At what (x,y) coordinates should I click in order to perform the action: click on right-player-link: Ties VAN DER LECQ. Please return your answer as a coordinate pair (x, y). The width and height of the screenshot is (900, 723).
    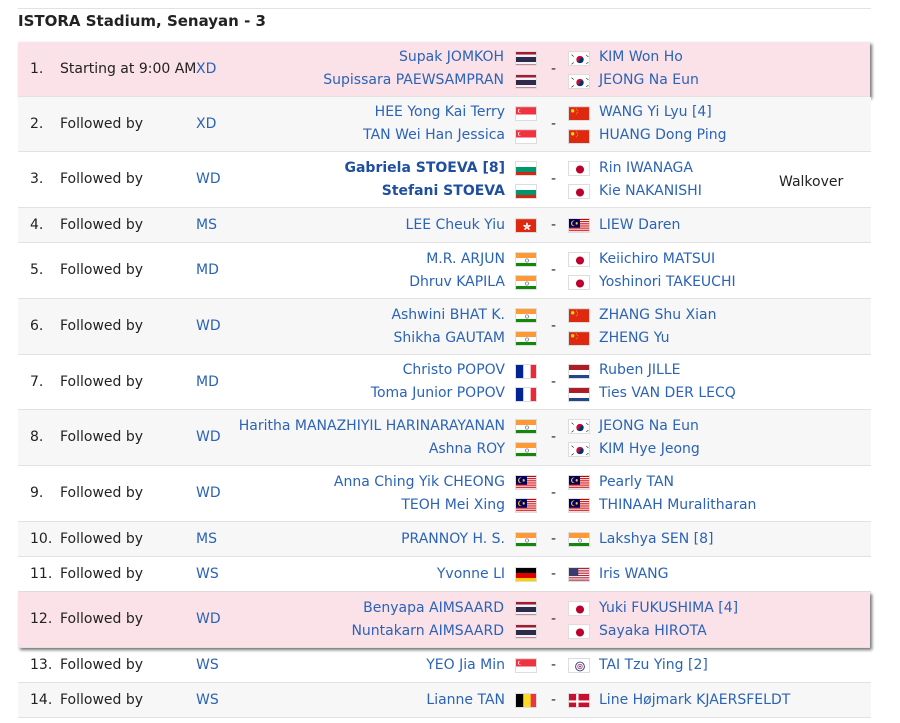
    Looking at the image, I should click on (667, 393).